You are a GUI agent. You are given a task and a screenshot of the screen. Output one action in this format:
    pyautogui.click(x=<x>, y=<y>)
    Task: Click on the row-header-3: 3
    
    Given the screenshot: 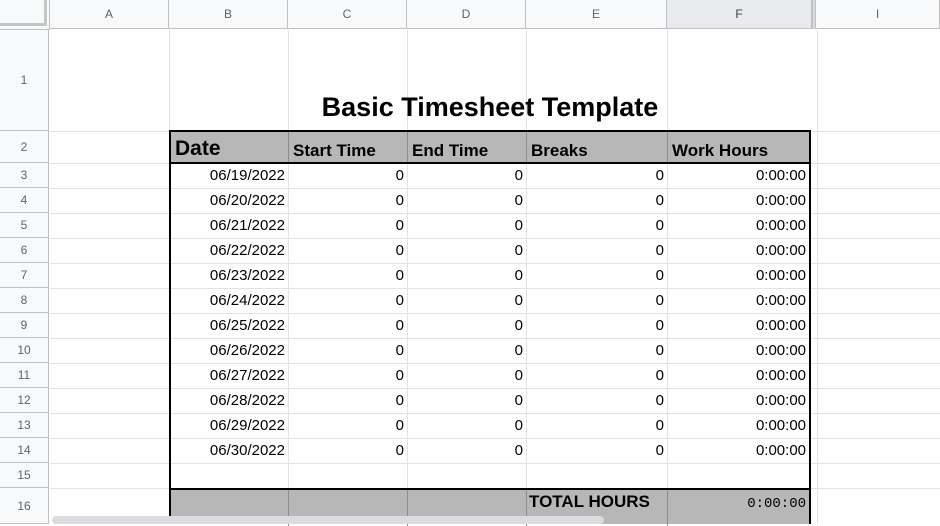 What is the action you would take?
    pyautogui.click(x=24, y=175)
    